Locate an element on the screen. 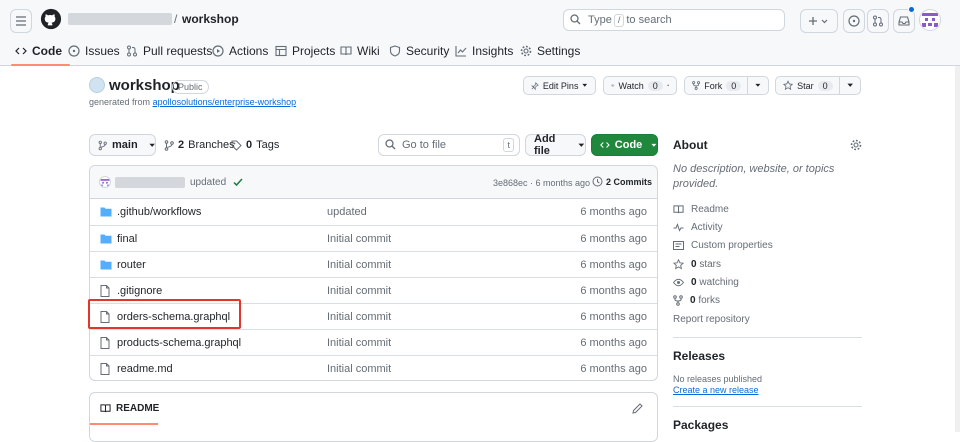  packages-heading: Packages is located at coordinates (700, 425).